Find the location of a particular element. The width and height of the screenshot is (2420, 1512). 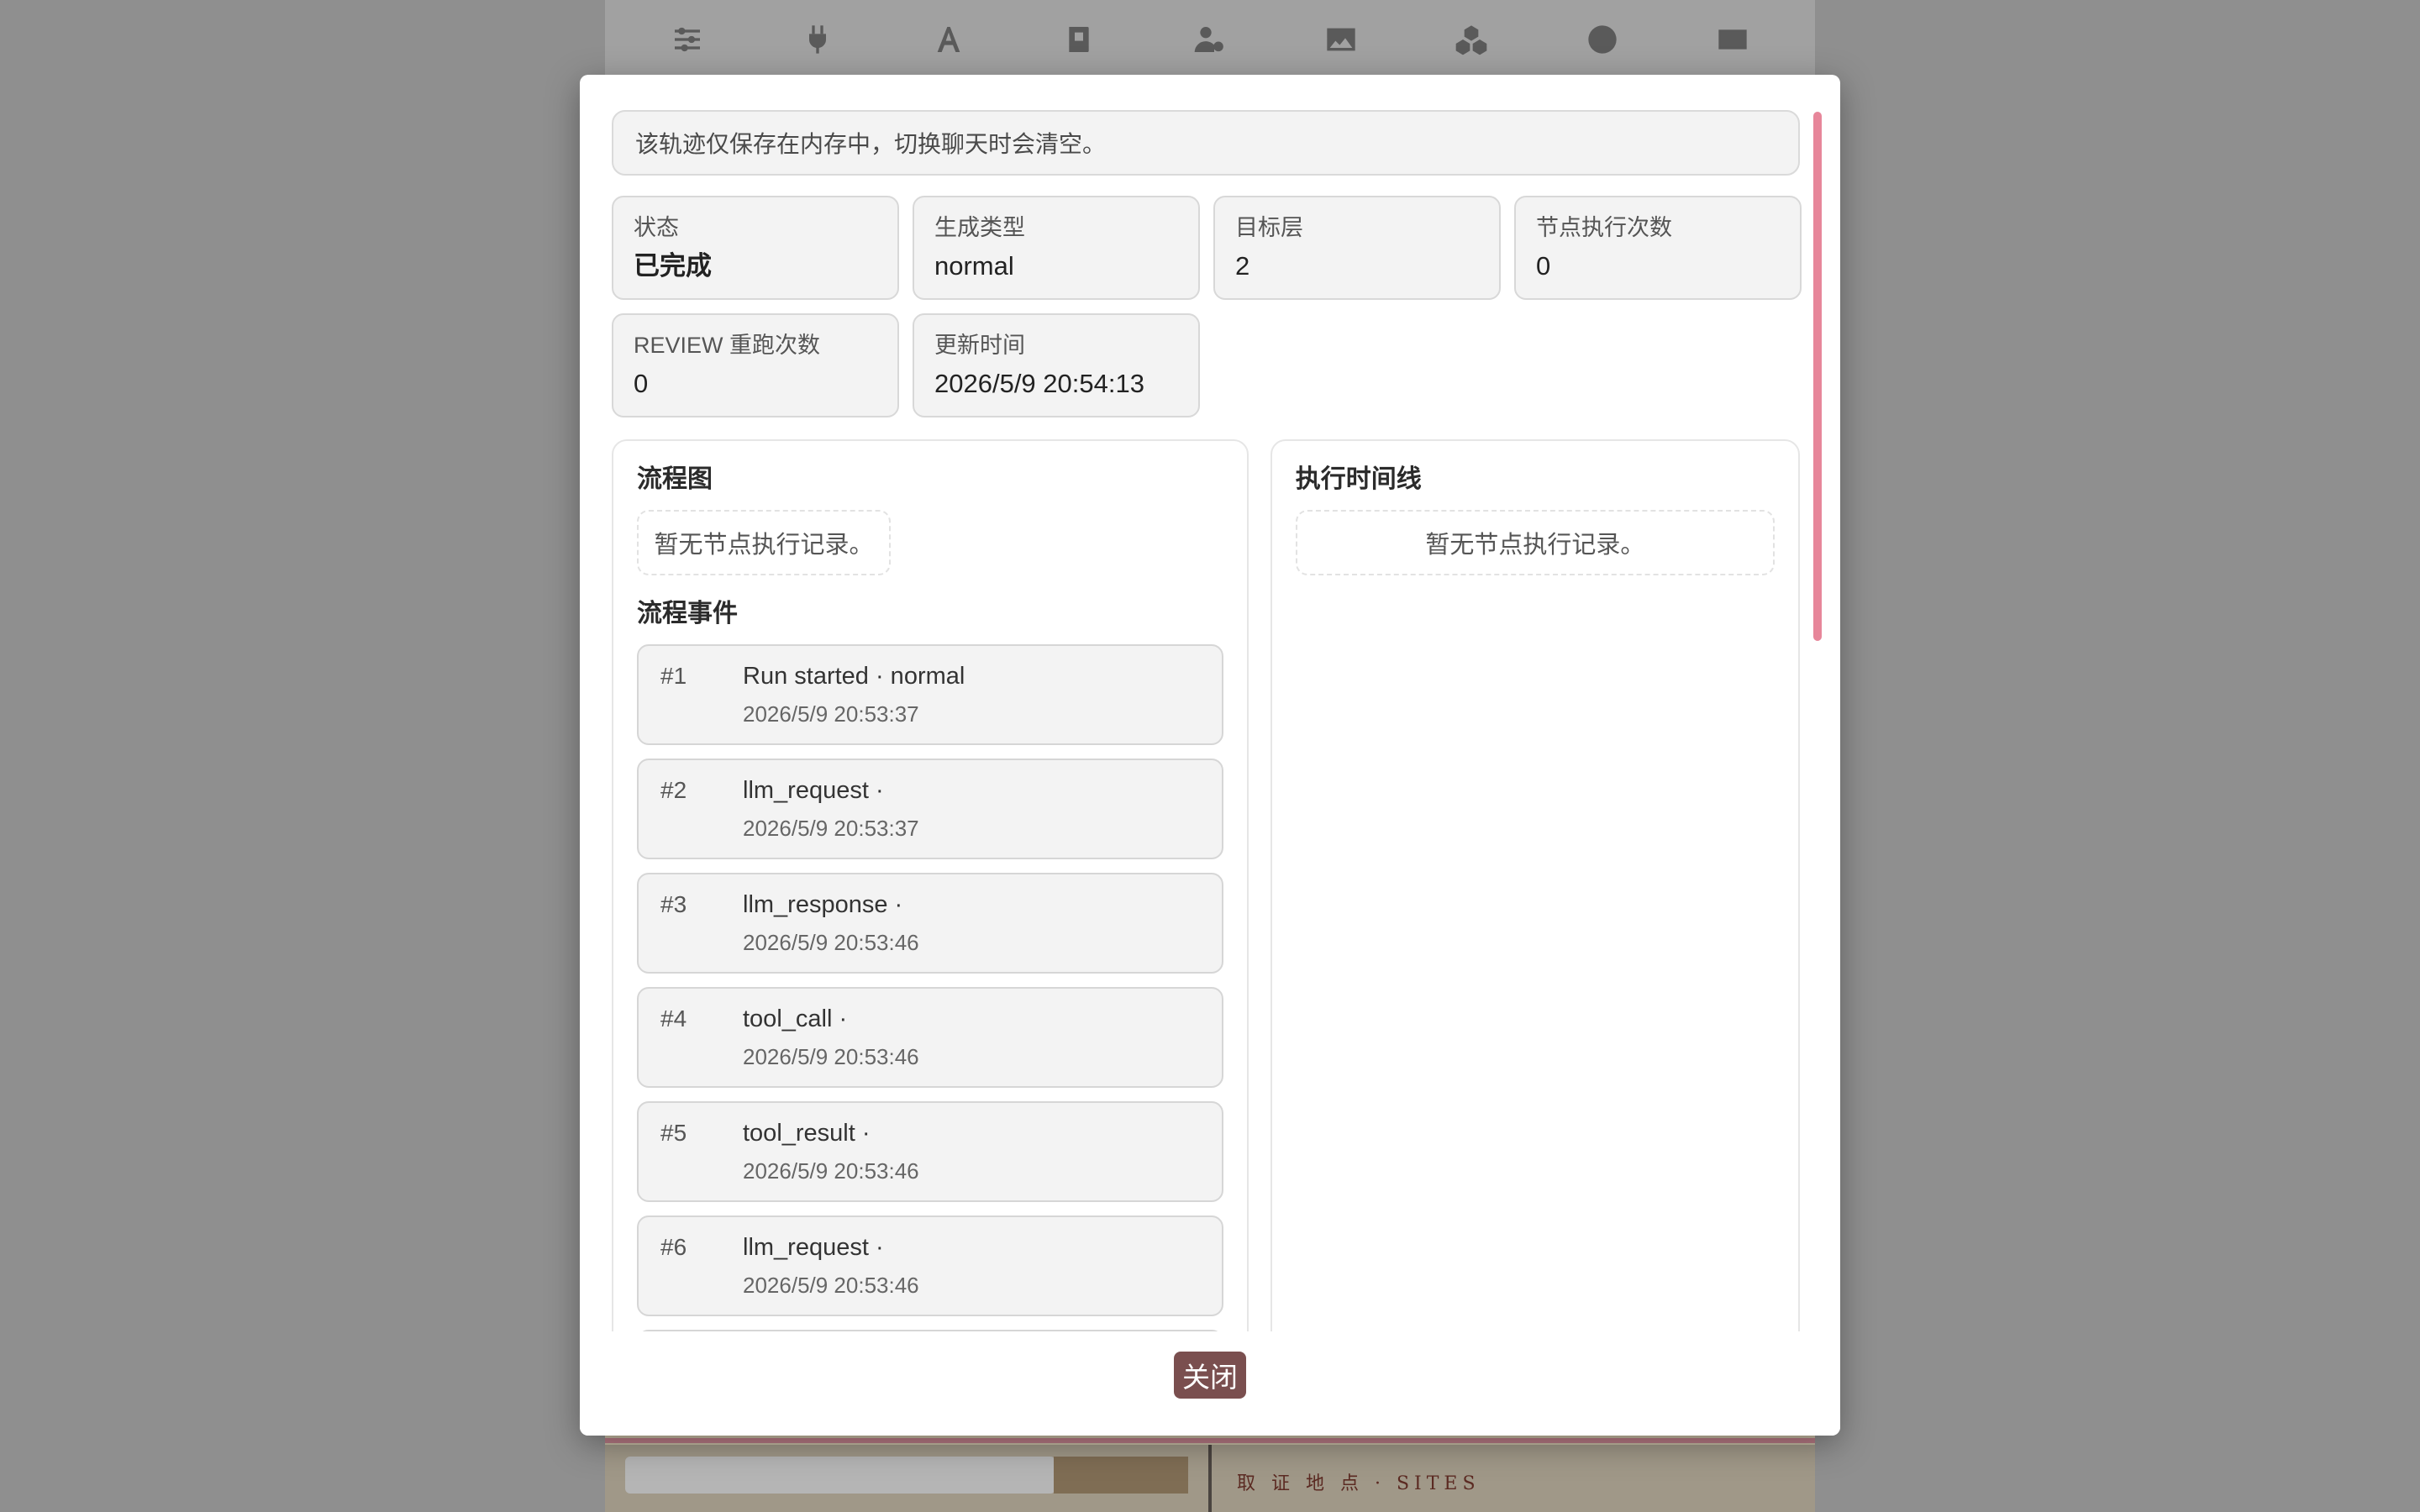

close-button: 关闭 is located at coordinates (1210, 1375).